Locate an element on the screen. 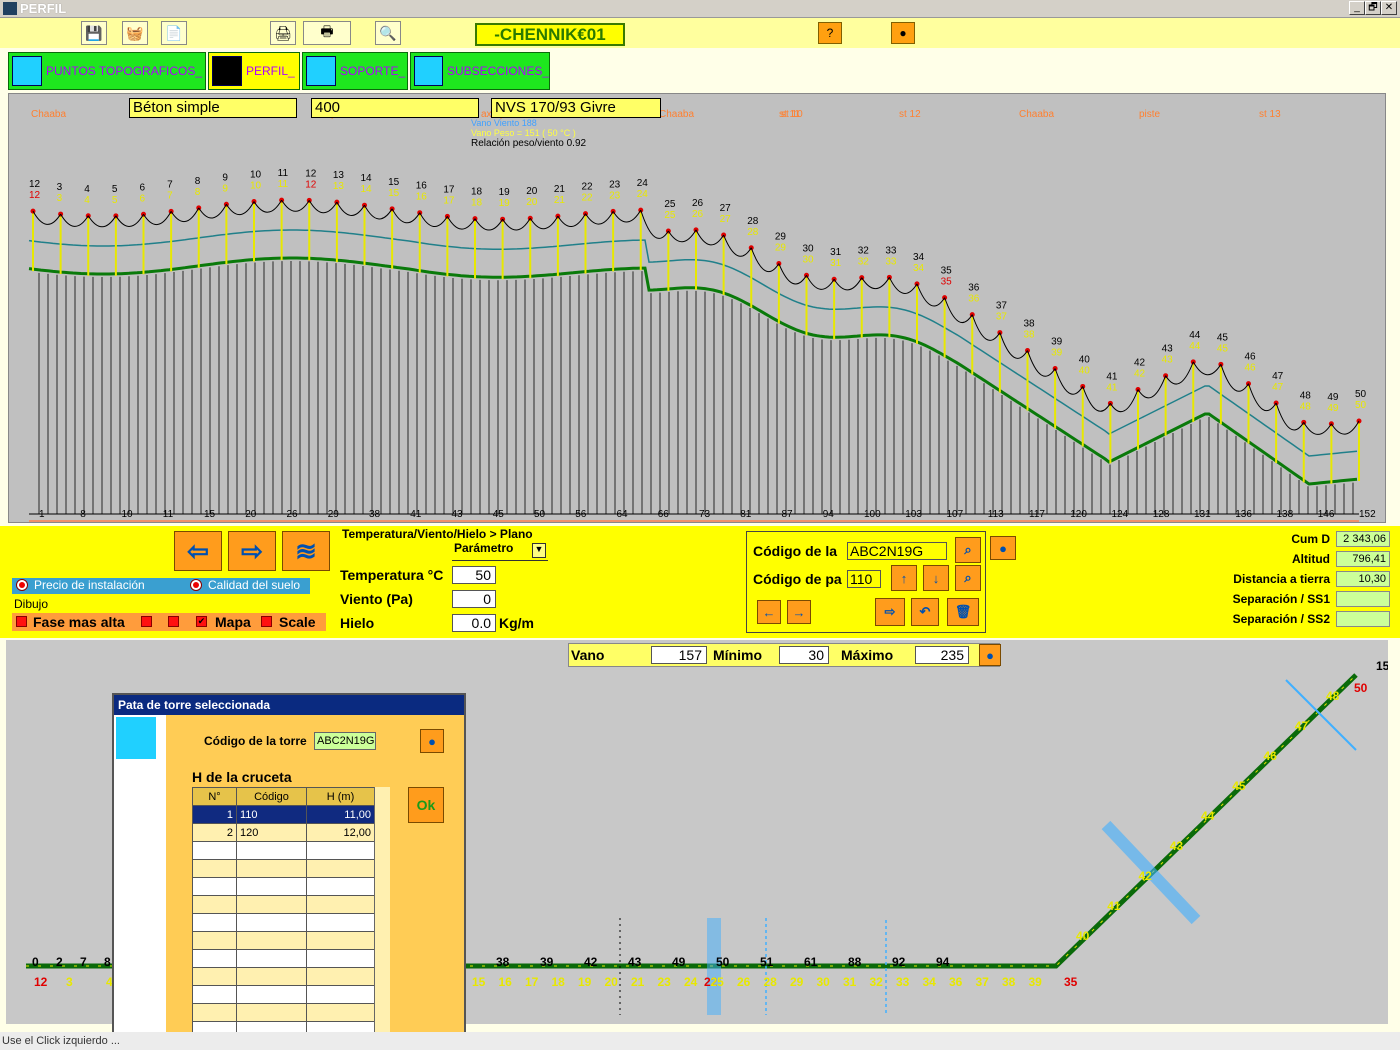 The width and height of the screenshot is (1400, 1050). tension-field: 400 is located at coordinates (395, 108).